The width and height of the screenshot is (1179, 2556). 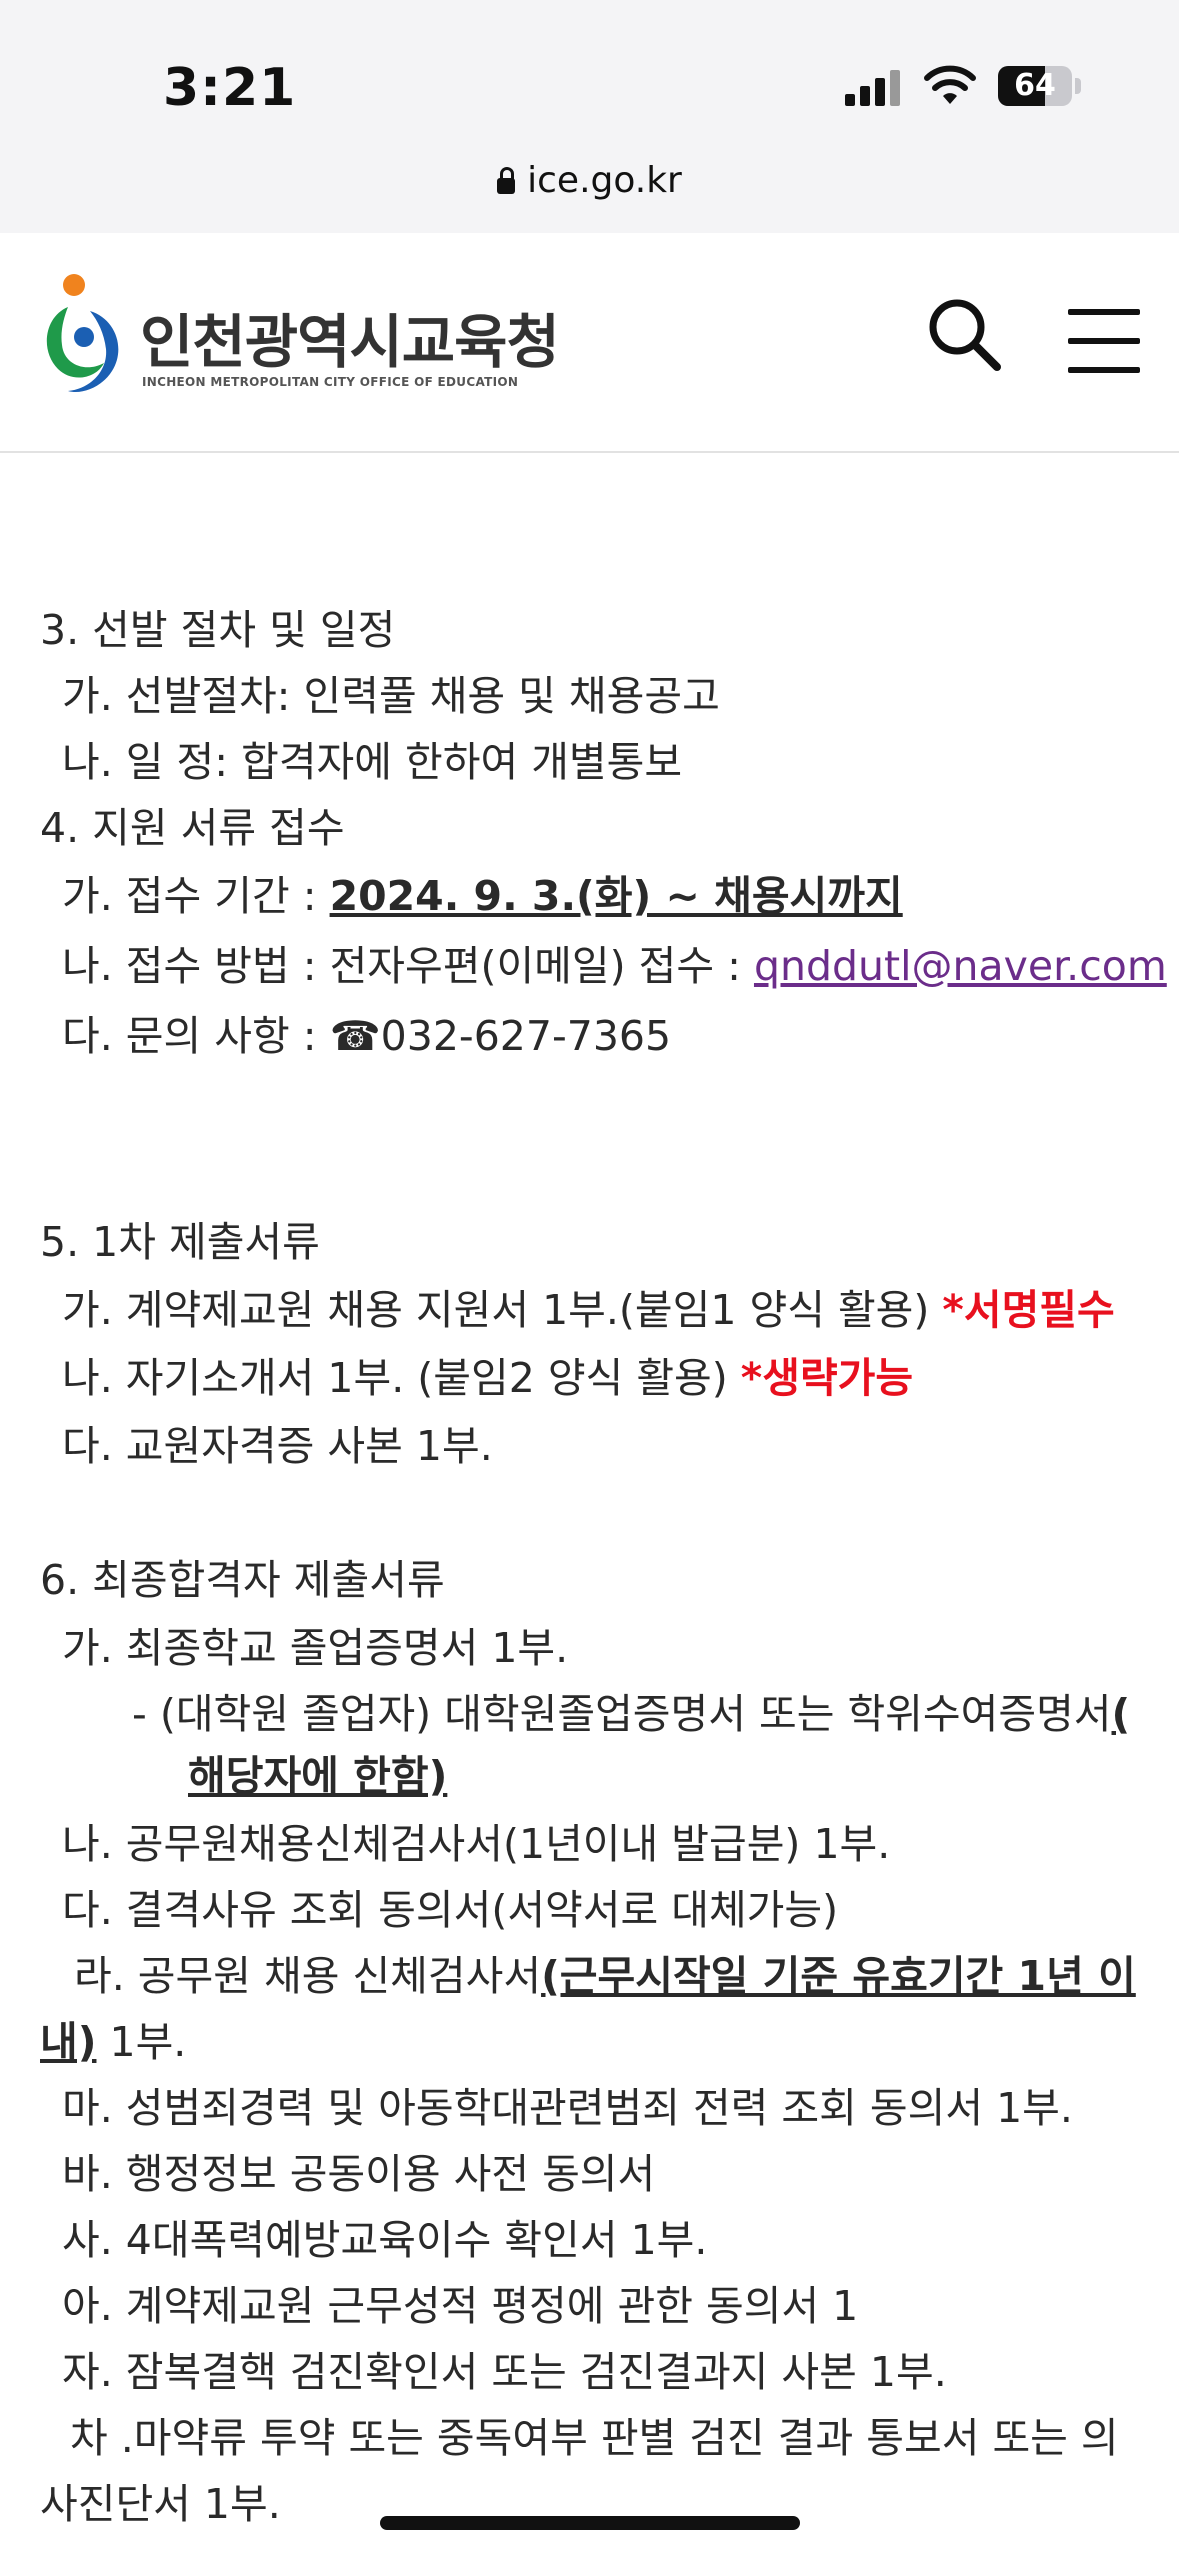 What do you see at coordinates (1104, 341) in the screenshot?
I see `hamburger-menu-icon` at bounding box center [1104, 341].